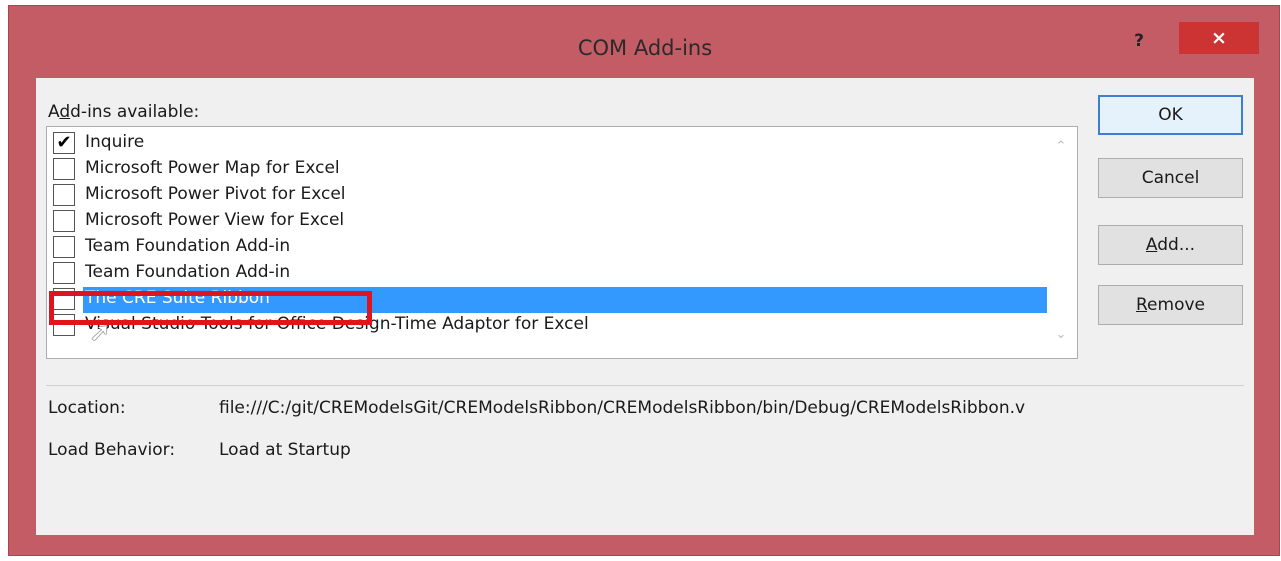 The image size is (1281, 561). I want to click on addin-list-item: Microsoft Power View for Excel, so click(547, 222).